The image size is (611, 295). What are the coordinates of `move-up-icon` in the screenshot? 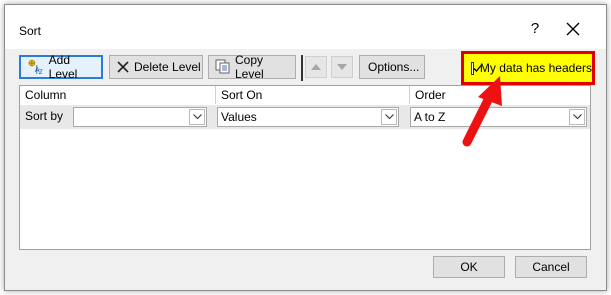 It's located at (316, 67).